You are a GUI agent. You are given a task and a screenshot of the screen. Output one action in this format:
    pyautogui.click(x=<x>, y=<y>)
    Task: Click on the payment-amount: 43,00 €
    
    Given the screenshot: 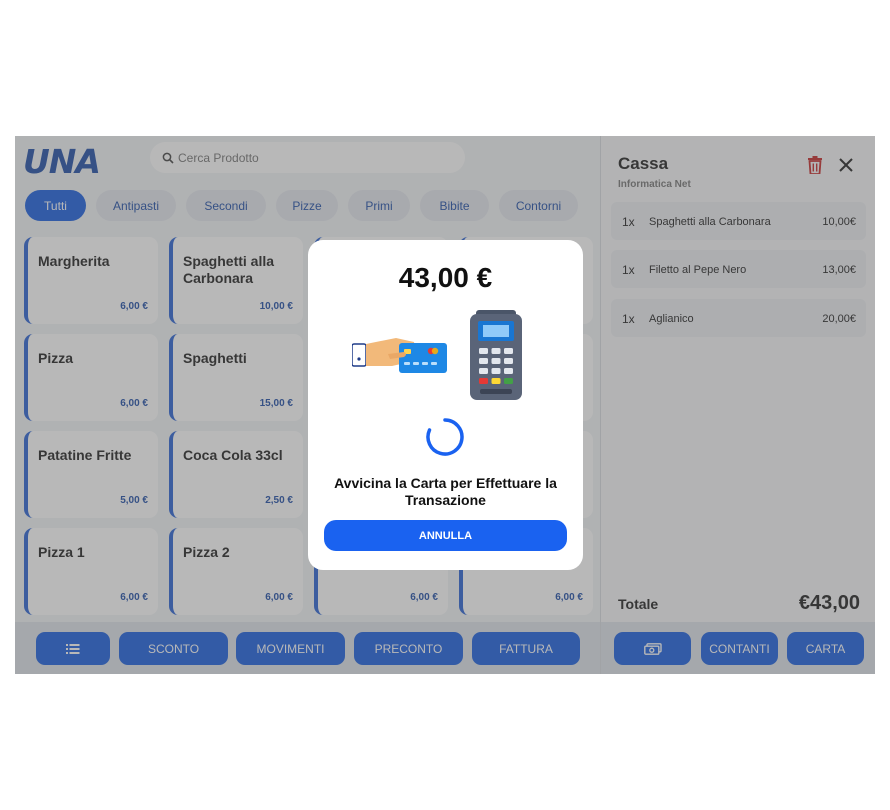 What is the action you would take?
    pyautogui.click(x=445, y=277)
    